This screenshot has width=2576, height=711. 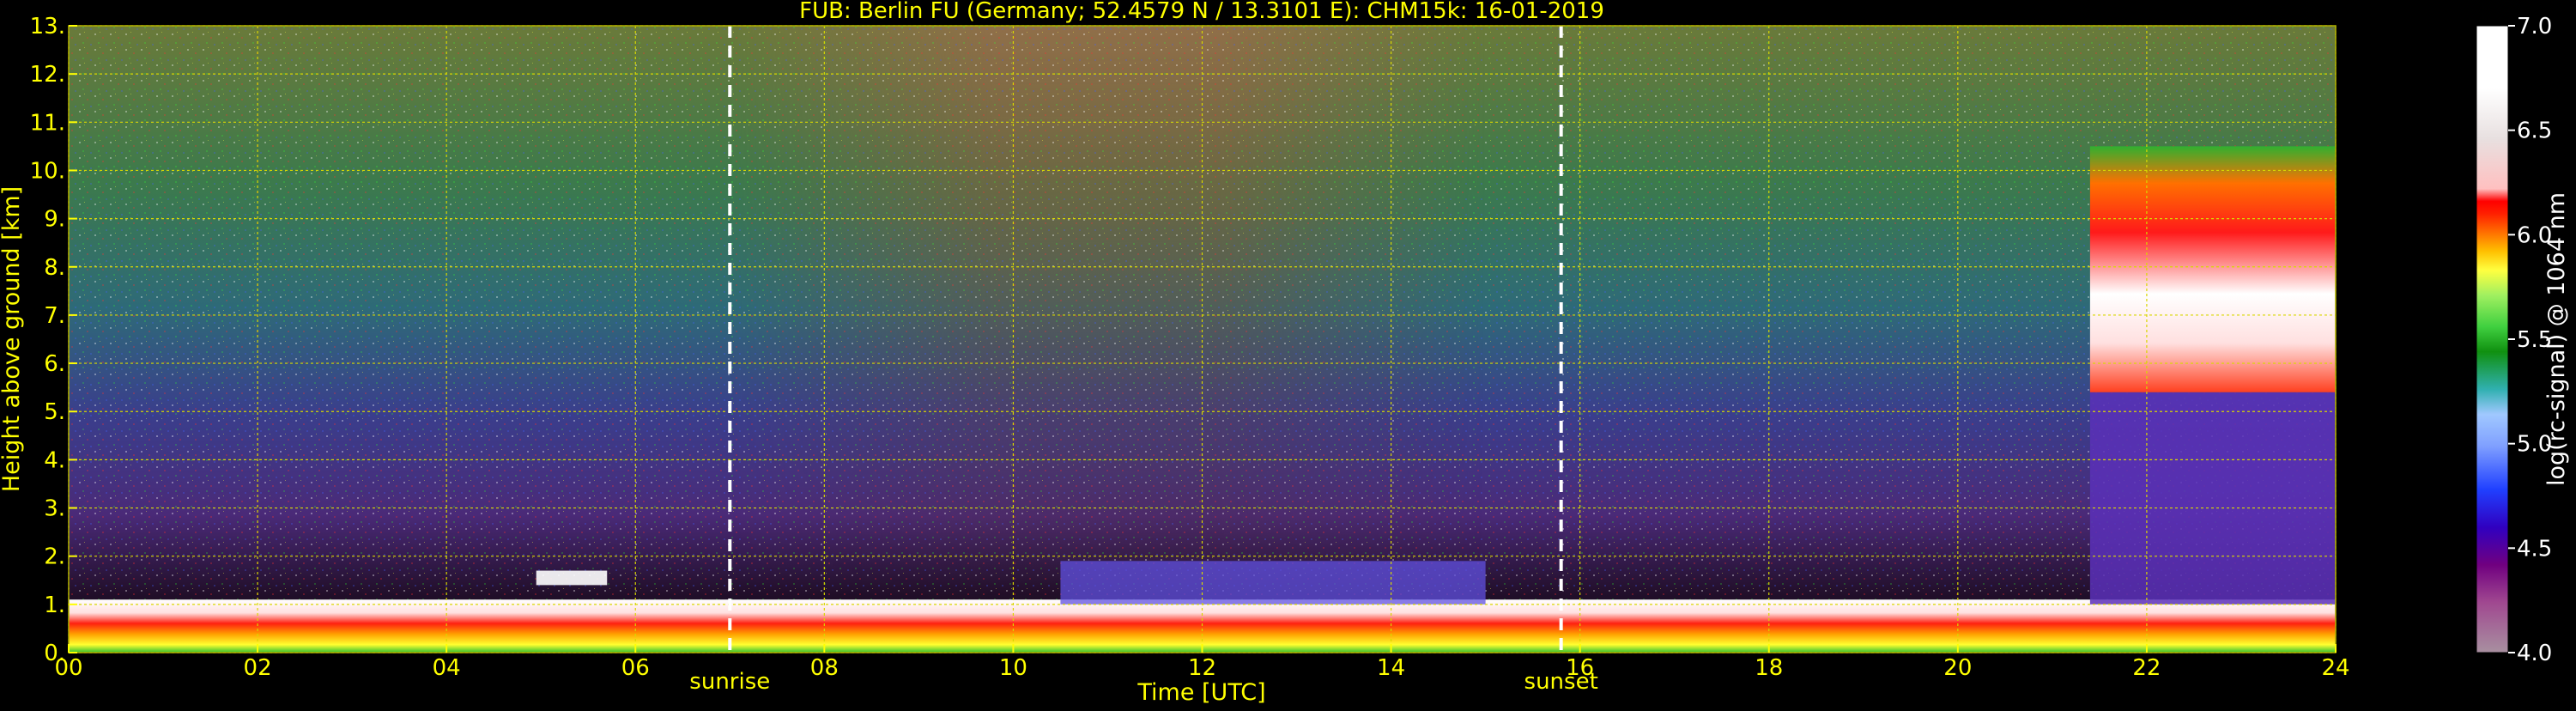 I want to click on x-axis-label: Time [UTC], so click(x=1200, y=692).